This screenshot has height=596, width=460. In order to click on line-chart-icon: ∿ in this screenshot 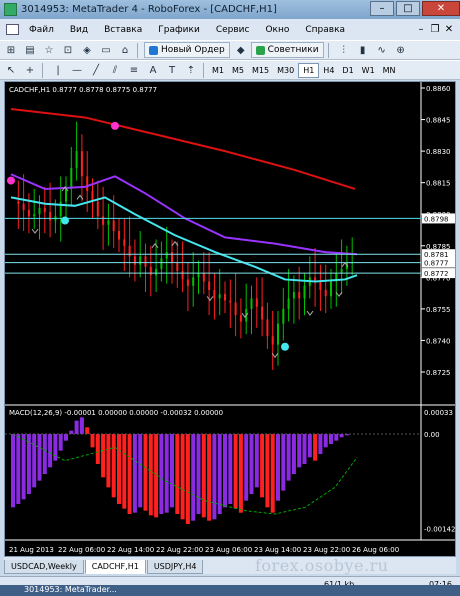, I will do `click(382, 50)`.